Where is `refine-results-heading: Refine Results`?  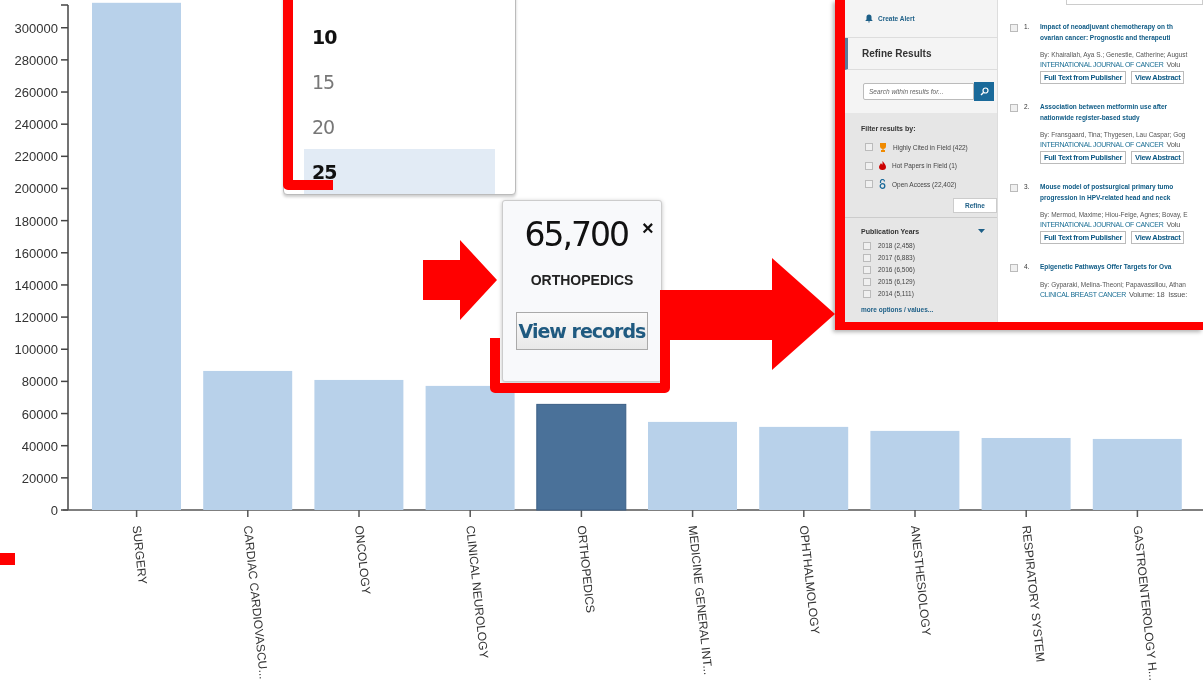
refine-results-heading: Refine Results is located at coordinates (921, 54).